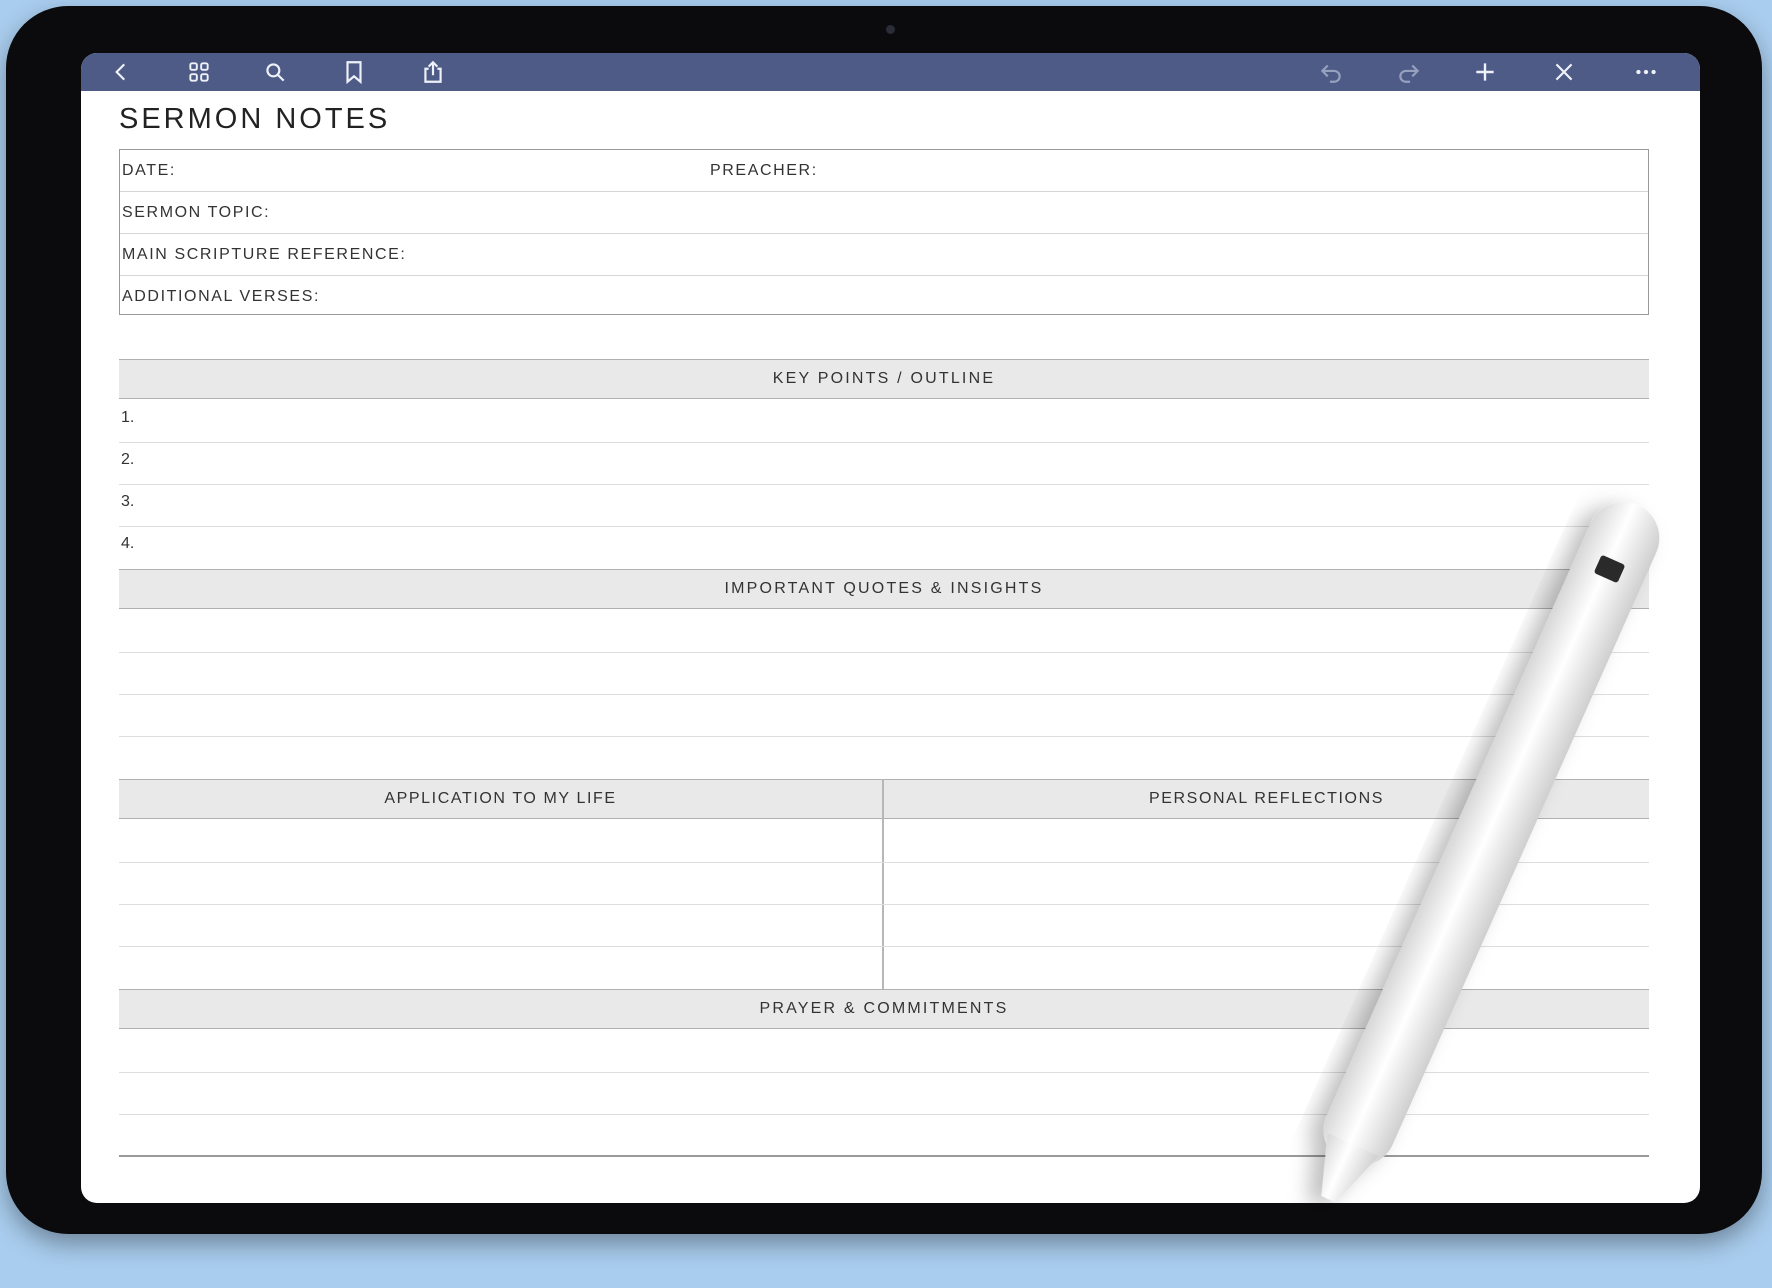 The width and height of the screenshot is (1772, 1288). Describe the element at coordinates (883, 884) in the screenshot. I see `column-divider` at that location.